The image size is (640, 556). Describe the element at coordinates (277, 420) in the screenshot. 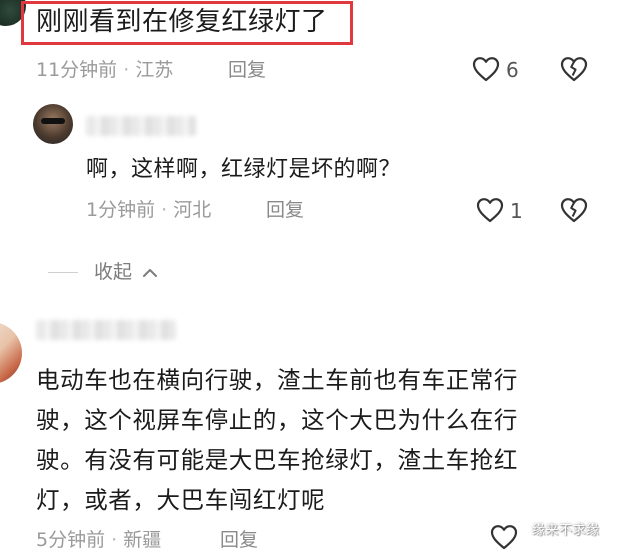

I see `comment-text-line: 驶，这个视屏车停止的，这个大巴为什么在行` at that location.